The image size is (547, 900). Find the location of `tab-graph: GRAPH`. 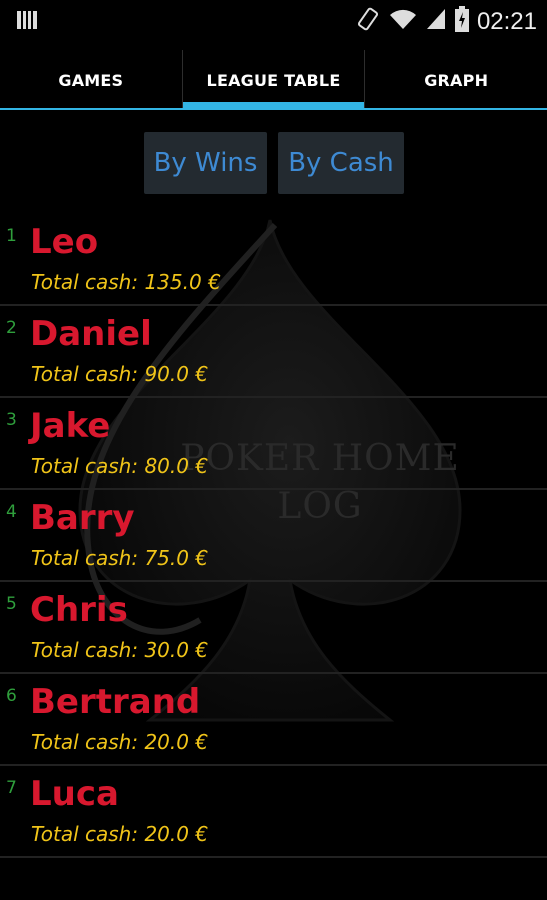

tab-graph: GRAPH is located at coordinates (456, 80).